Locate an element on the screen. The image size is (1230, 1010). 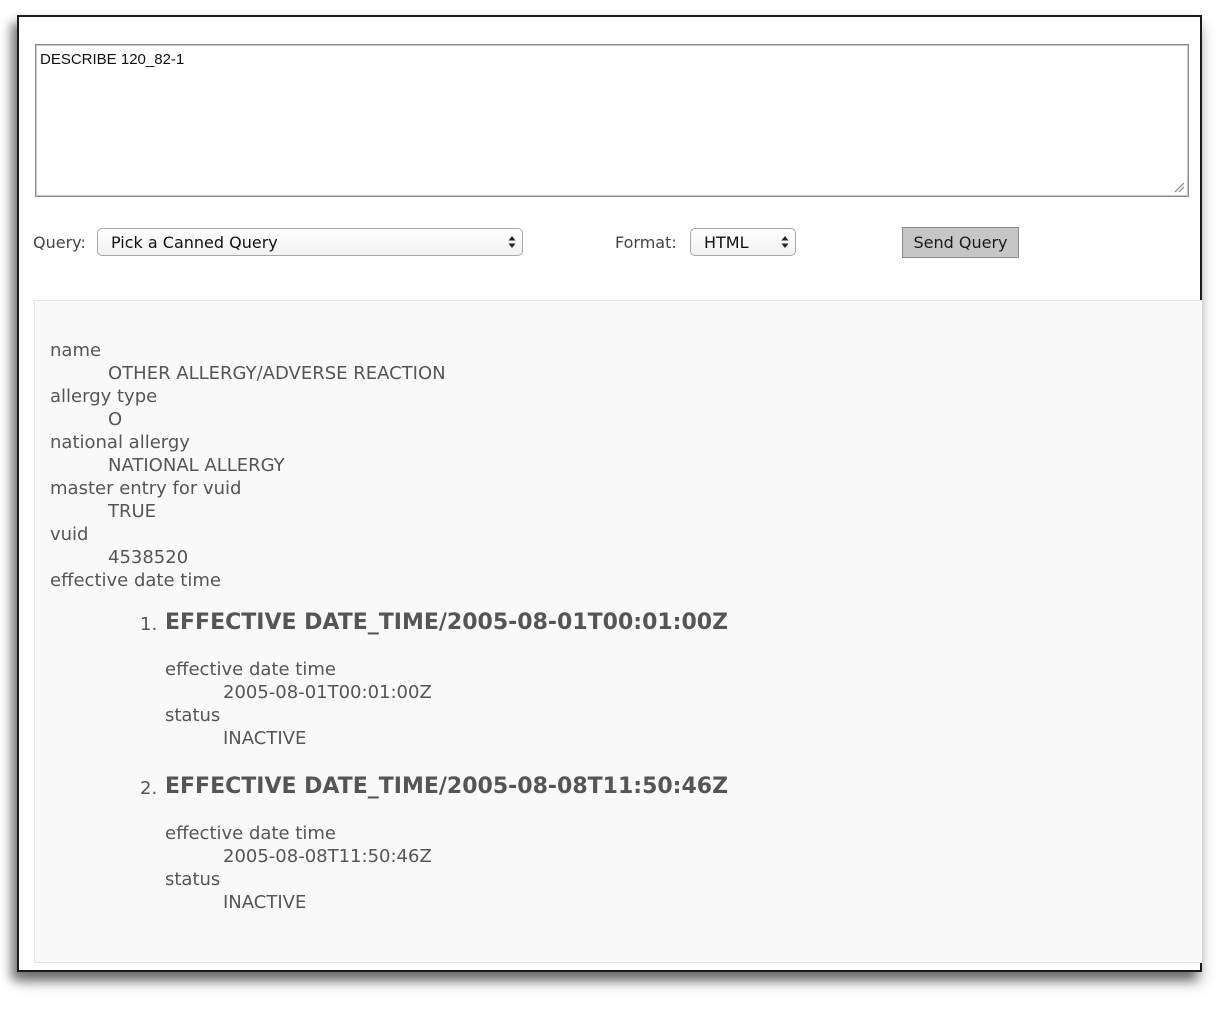
canned-query-select: Pick a Canned Query is located at coordinates (310, 242).